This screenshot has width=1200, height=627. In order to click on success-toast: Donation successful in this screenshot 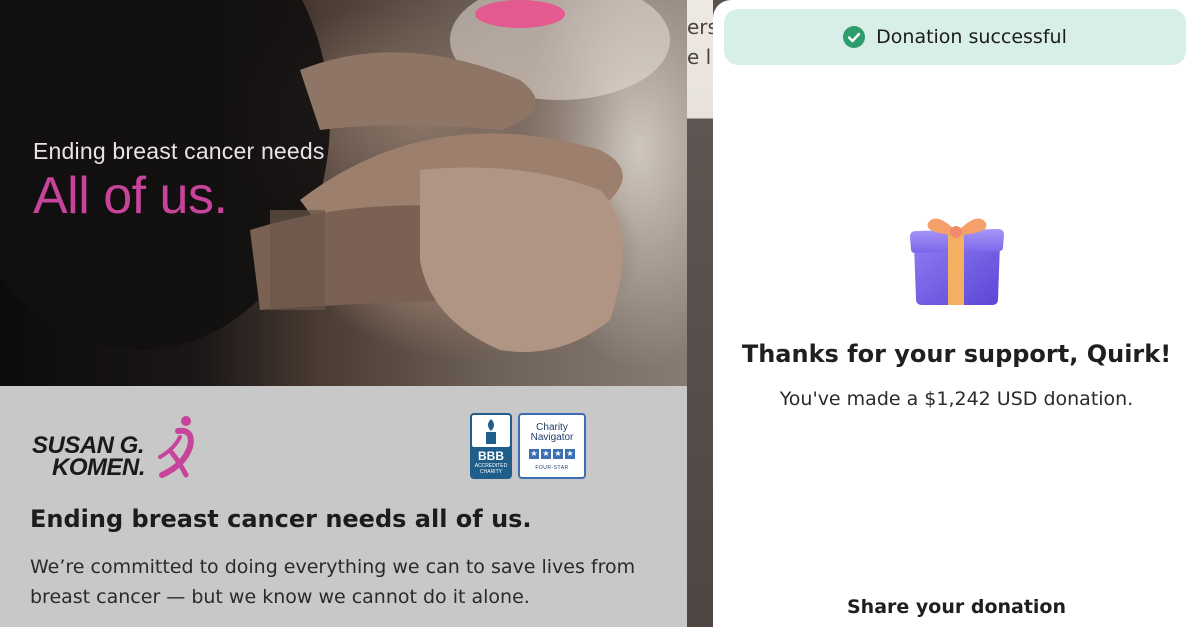, I will do `click(955, 37)`.